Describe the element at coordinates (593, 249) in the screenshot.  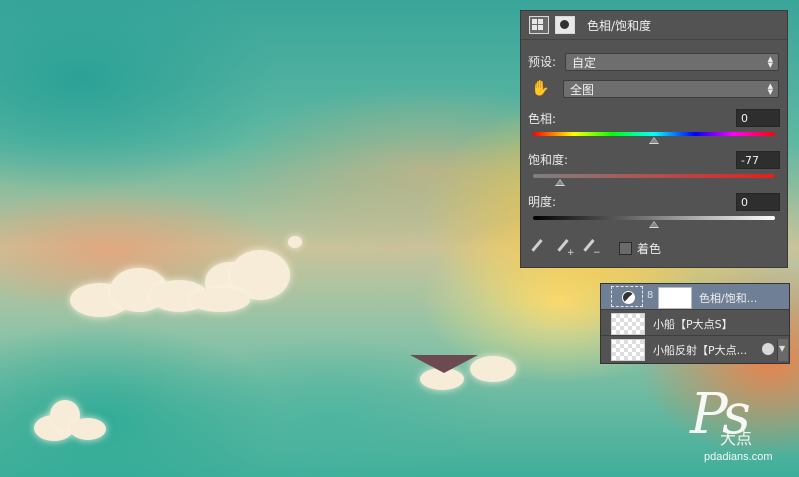
I see `eyedropper-minus-icon: −` at that location.